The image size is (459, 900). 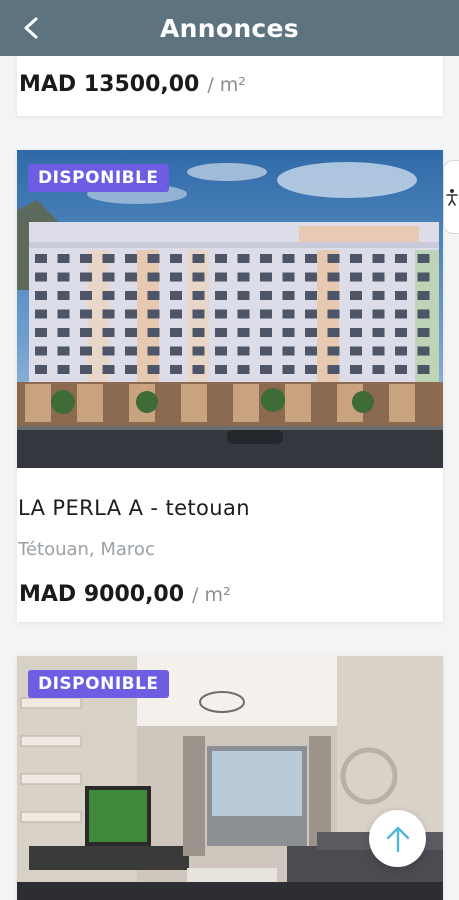 I want to click on listing-price: MAD 13500,00, so click(x=109, y=84).